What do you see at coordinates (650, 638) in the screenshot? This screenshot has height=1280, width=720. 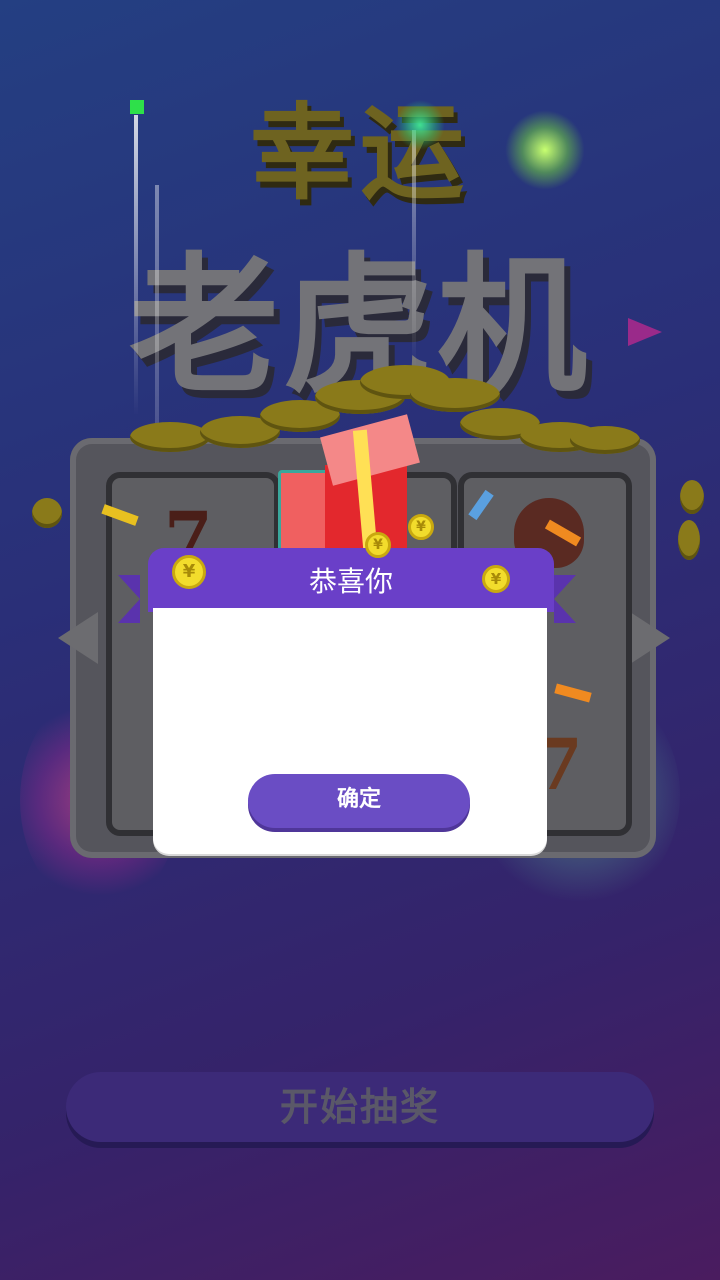 I see `arrow-right-icon` at bounding box center [650, 638].